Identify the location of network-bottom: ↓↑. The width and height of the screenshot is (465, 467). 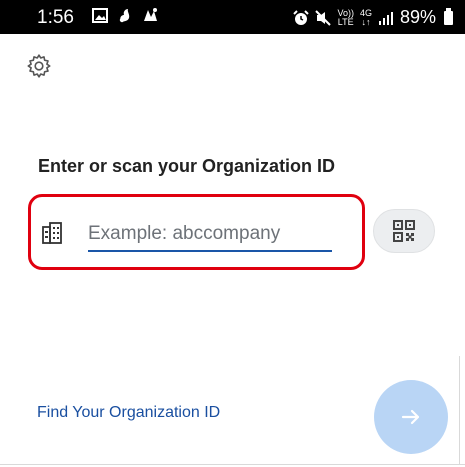
(366, 21).